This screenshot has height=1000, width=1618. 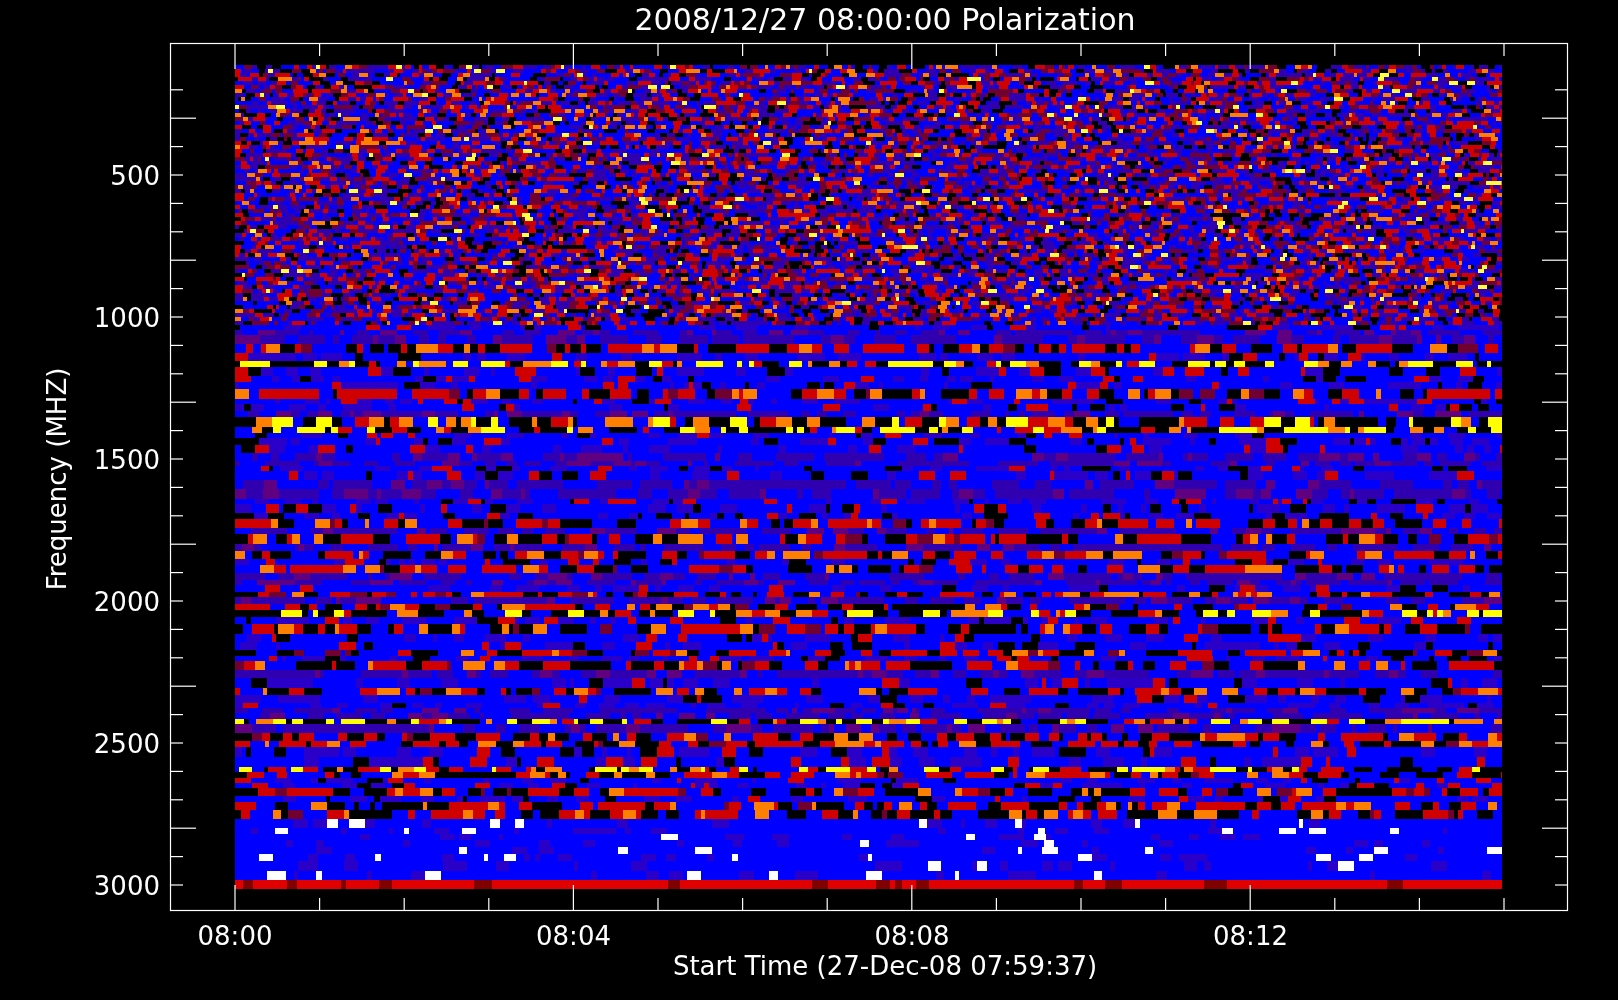 I want to click on x-axis-label: Start Time (27-Dec-08 07:59:37), so click(x=885, y=966).